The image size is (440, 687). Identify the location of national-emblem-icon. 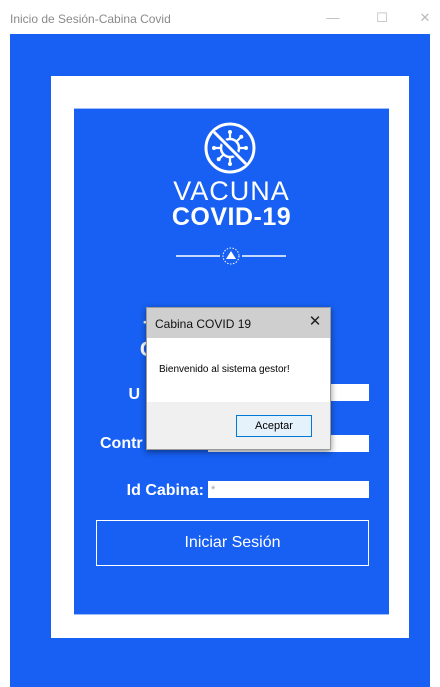
(231, 256).